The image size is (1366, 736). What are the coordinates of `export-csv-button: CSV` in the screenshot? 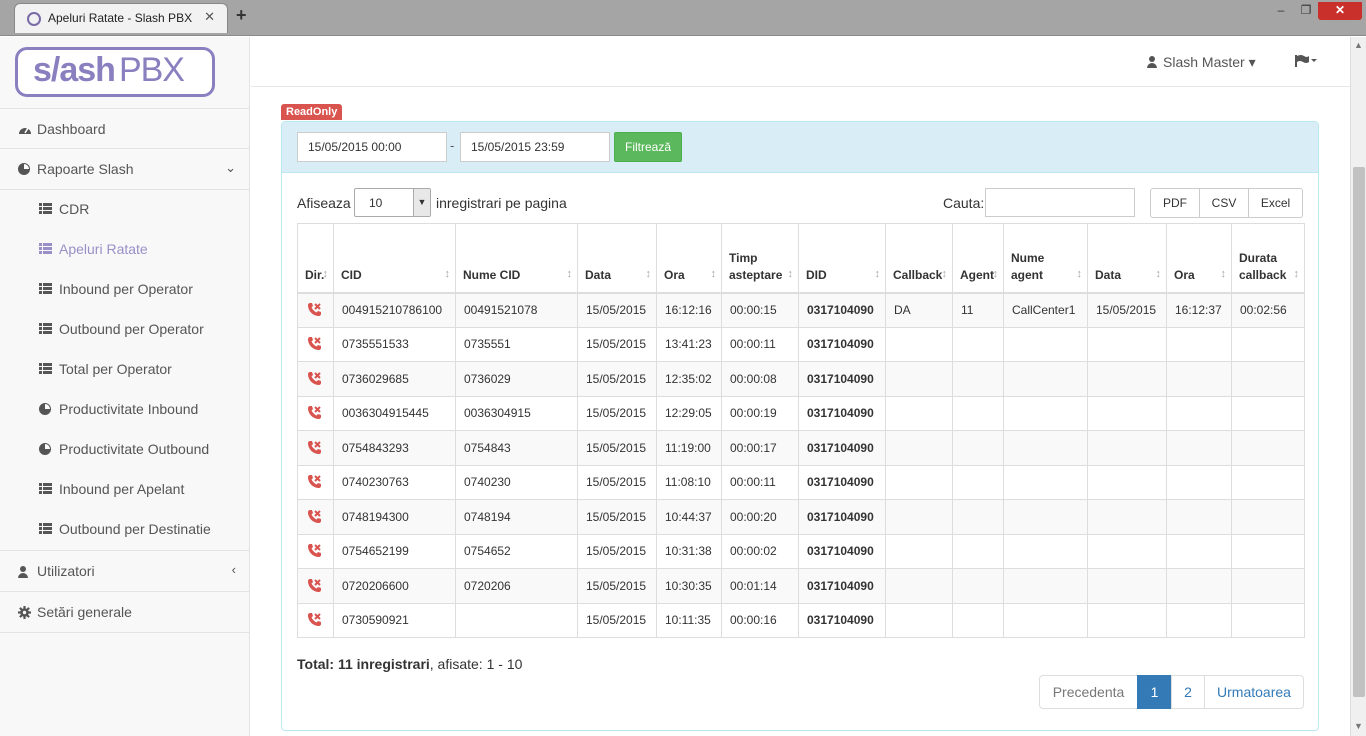 It's located at (1224, 203).